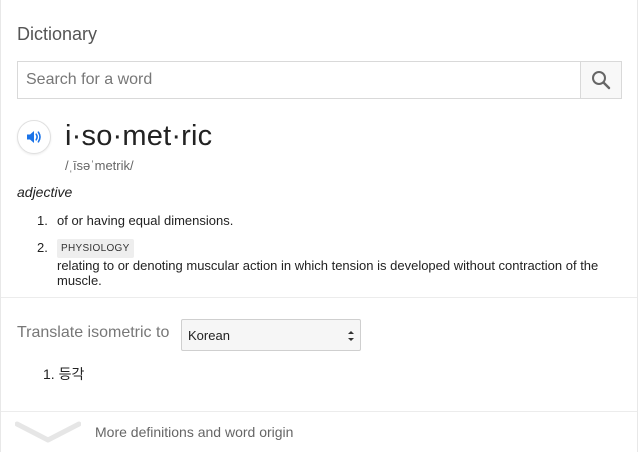 This screenshot has width=638, height=452. I want to click on language-select: Korean, so click(271, 335).